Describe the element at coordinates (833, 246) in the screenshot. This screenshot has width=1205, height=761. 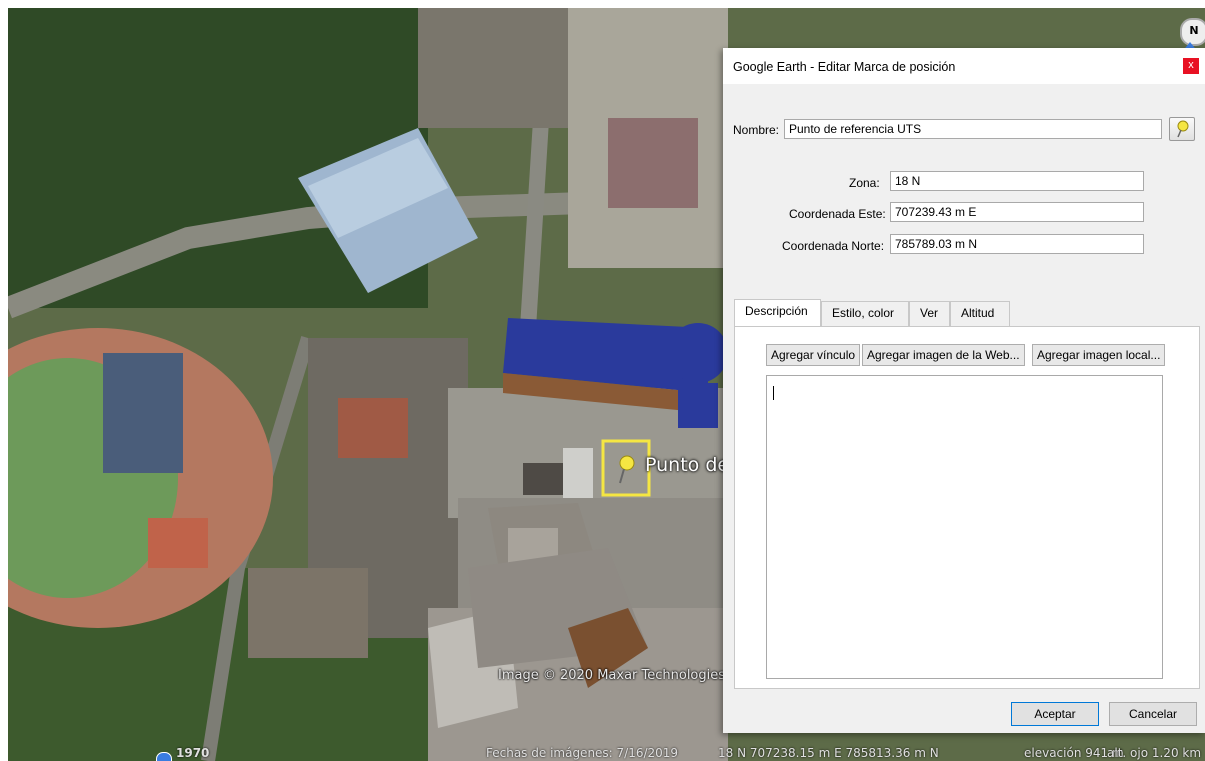
I see `north-coordinate-label: Coordenada Norte:` at that location.